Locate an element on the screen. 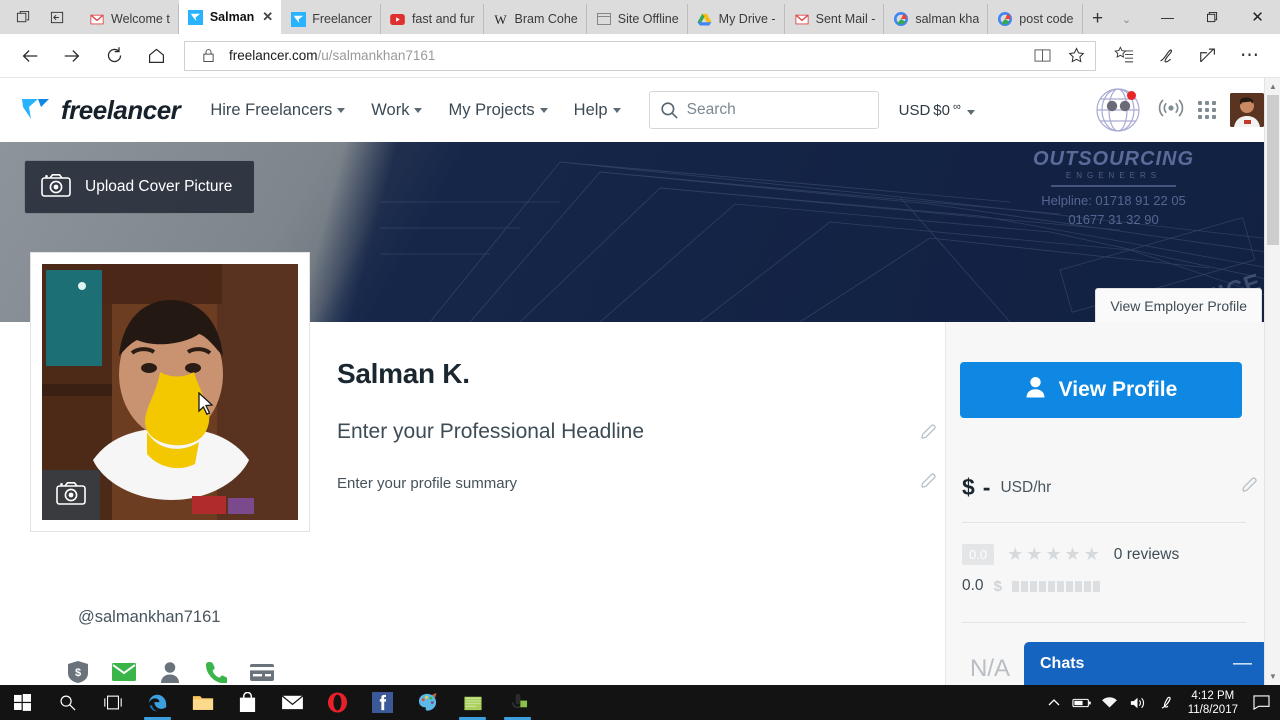 The image size is (1280, 720). watermark-divider is located at coordinates (1113, 186).